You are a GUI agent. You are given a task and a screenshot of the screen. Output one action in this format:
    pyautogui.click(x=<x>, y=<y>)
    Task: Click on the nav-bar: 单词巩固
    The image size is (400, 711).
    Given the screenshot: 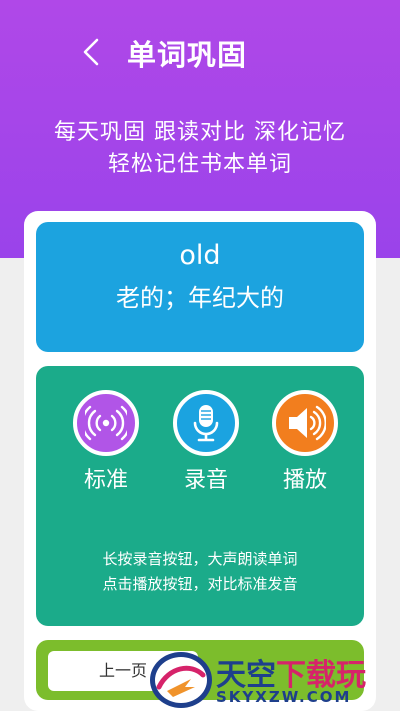 What is the action you would take?
    pyautogui.click(x=200, y=52)
    